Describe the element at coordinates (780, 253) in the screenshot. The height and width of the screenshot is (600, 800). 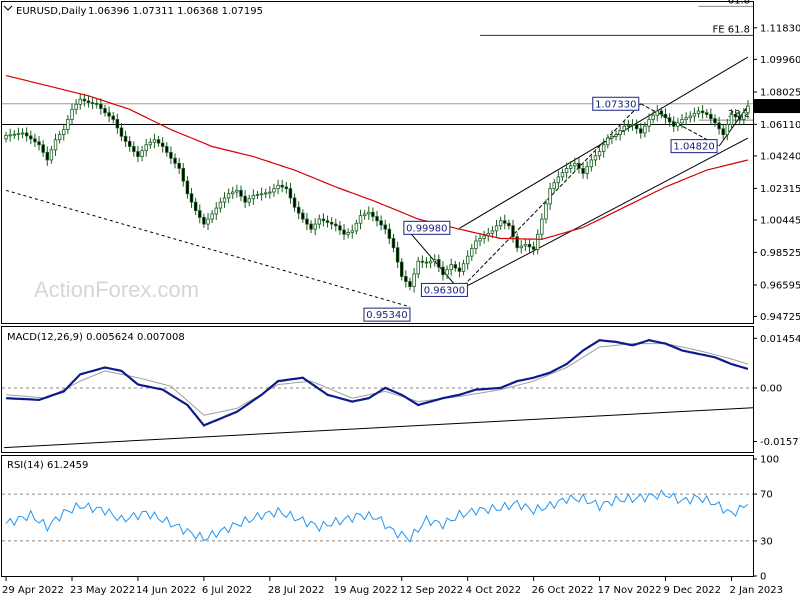
I see `y-tick-label: 0.98525` at that location.